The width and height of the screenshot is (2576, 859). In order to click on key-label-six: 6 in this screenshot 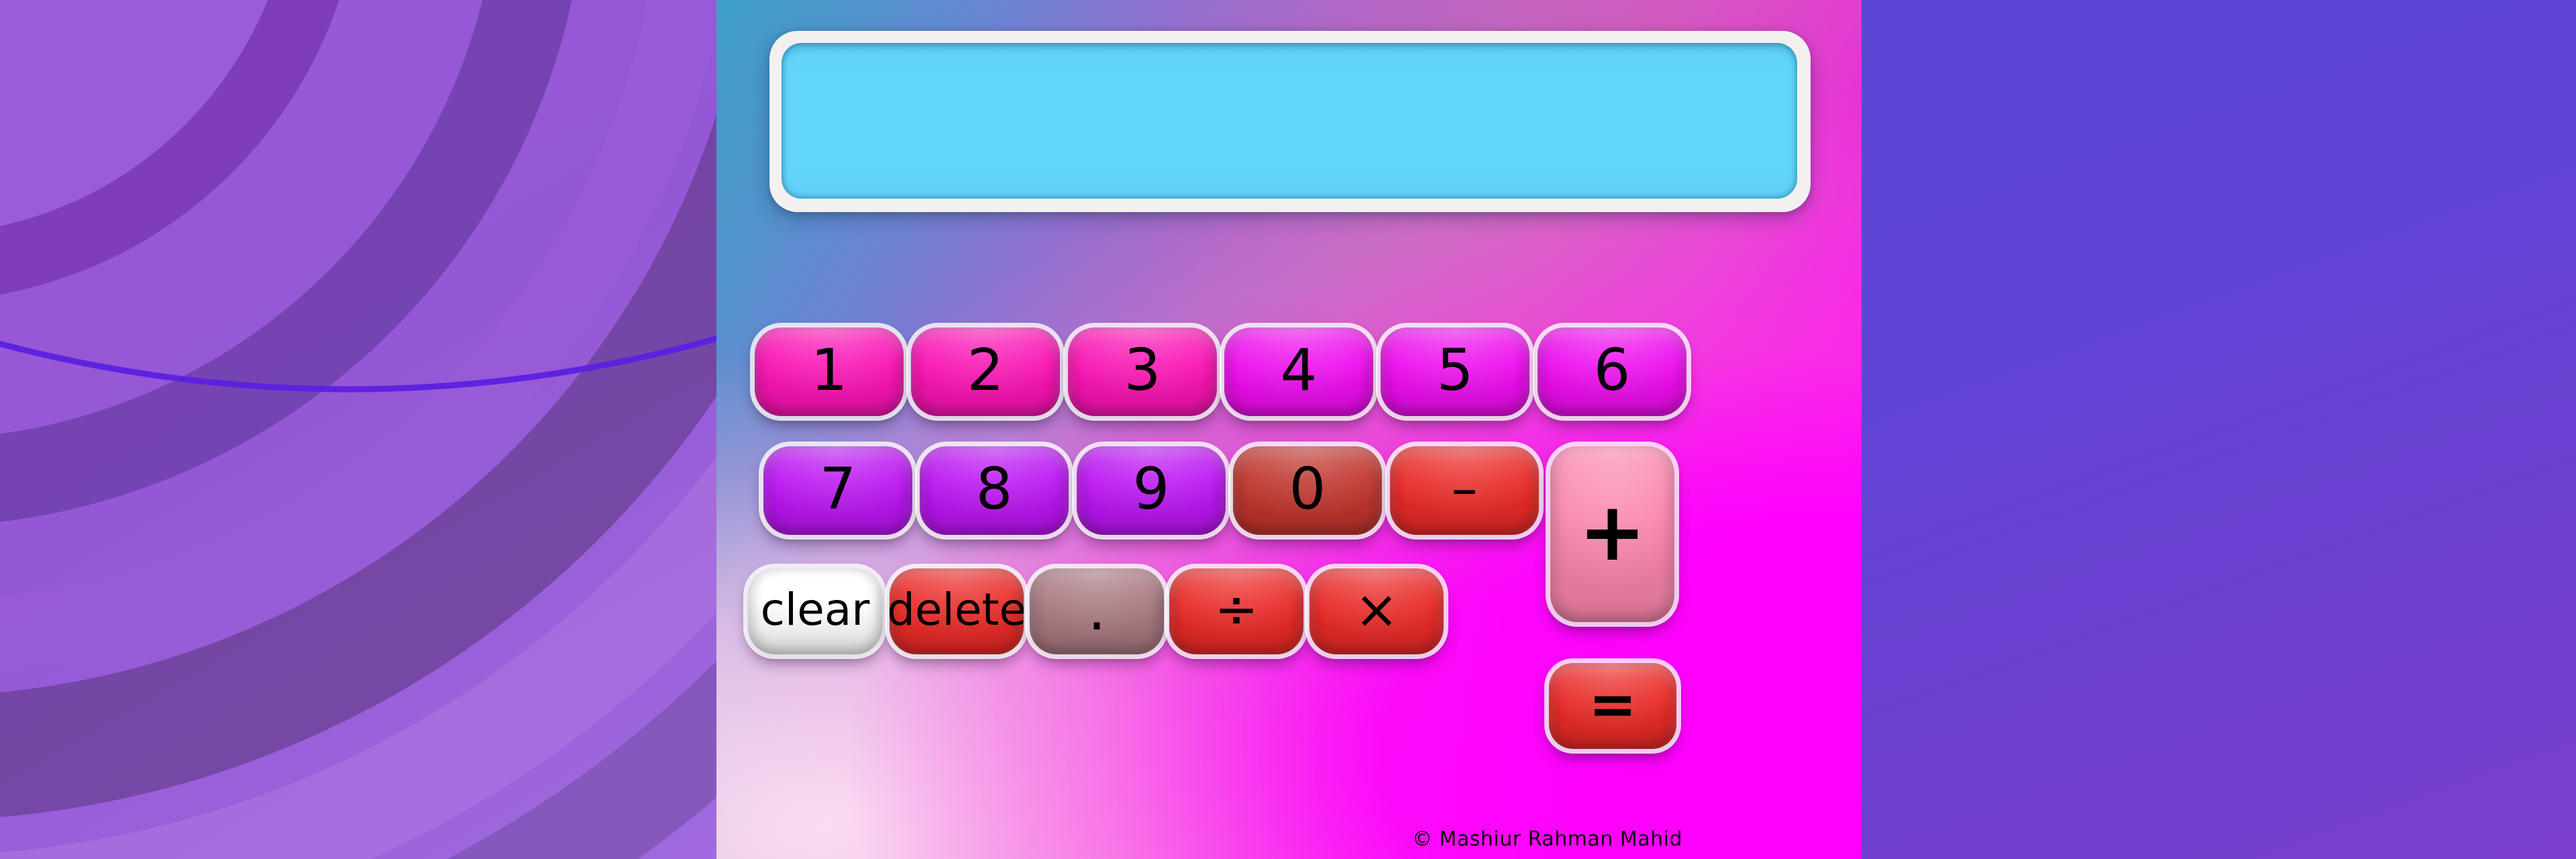, I will do `click(1612, 370)`.